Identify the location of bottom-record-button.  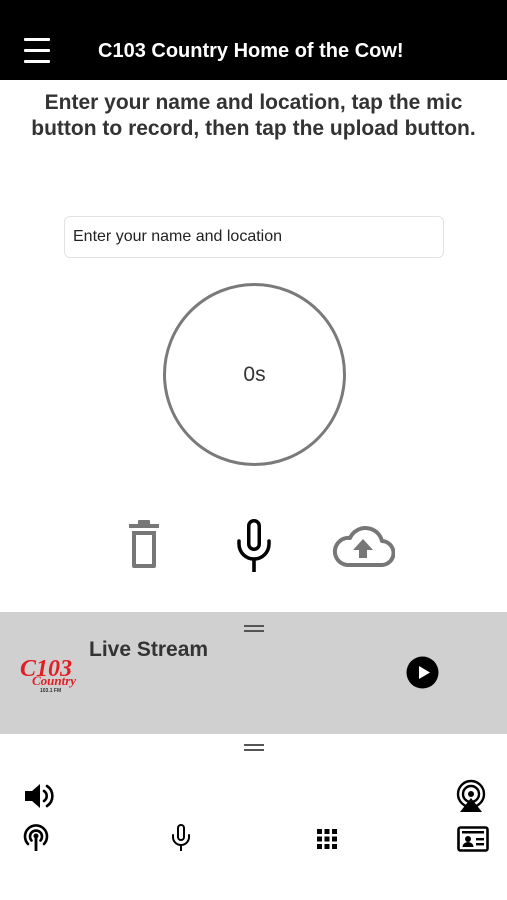
(181, 838).